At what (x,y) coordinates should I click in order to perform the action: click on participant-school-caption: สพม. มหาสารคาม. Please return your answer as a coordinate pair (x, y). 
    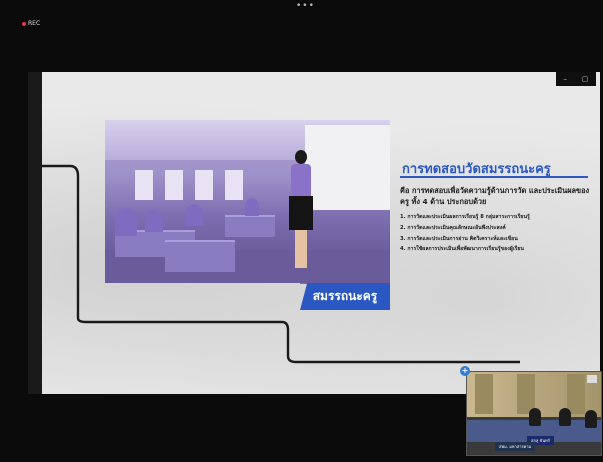
    Looking at the image, I should click on (515, 446).